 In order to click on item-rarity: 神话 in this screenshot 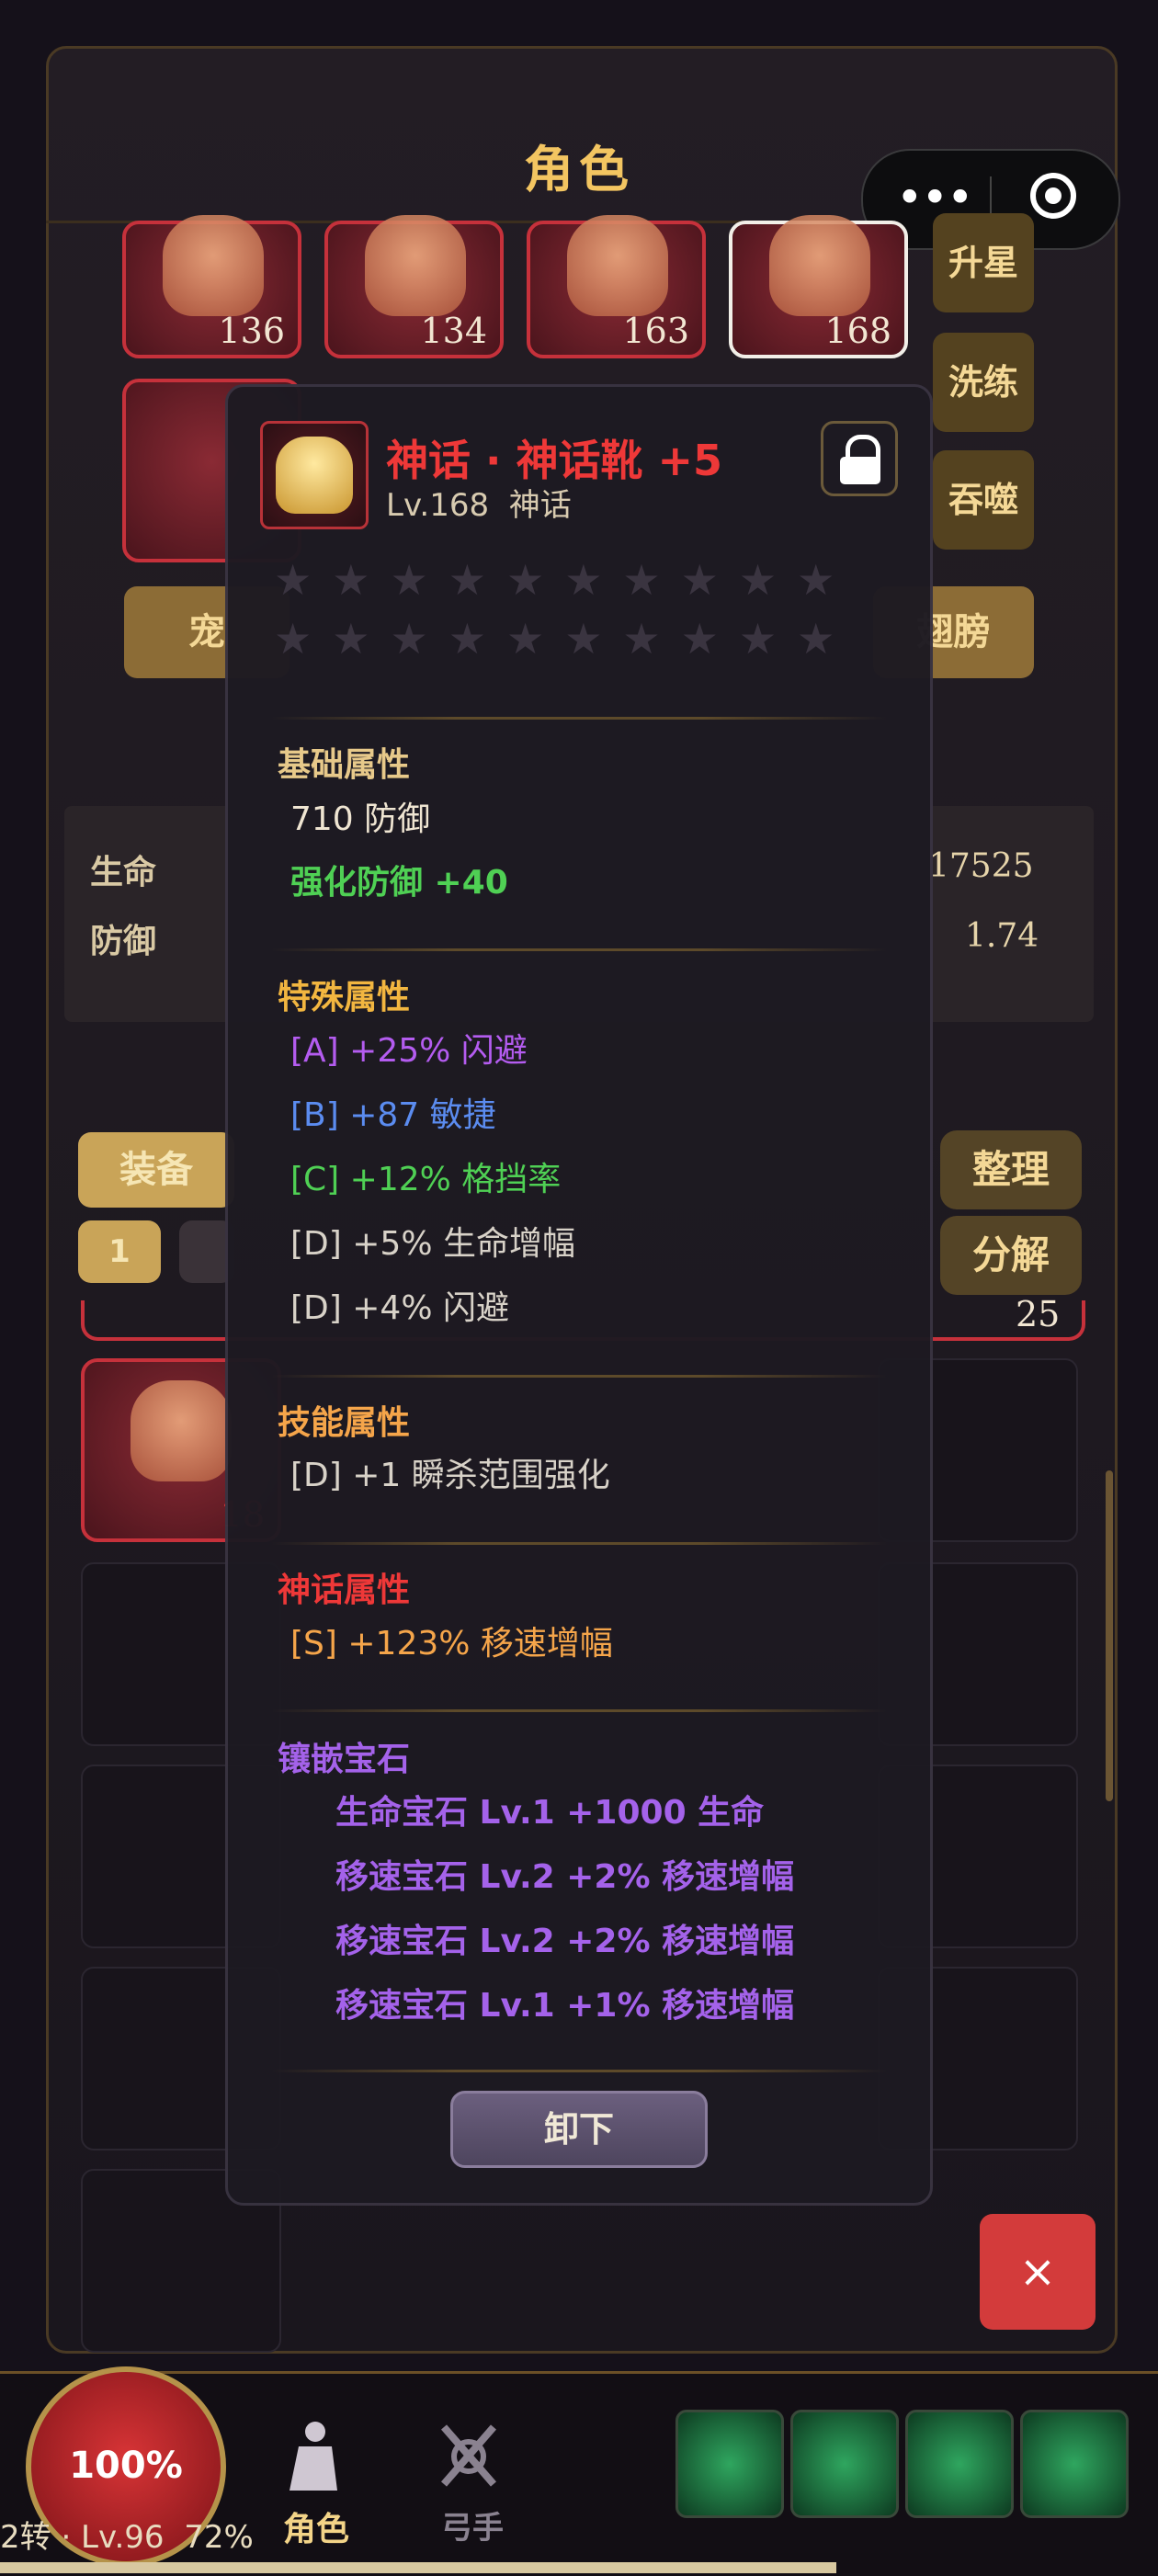, I will do `click(540, 505)`.